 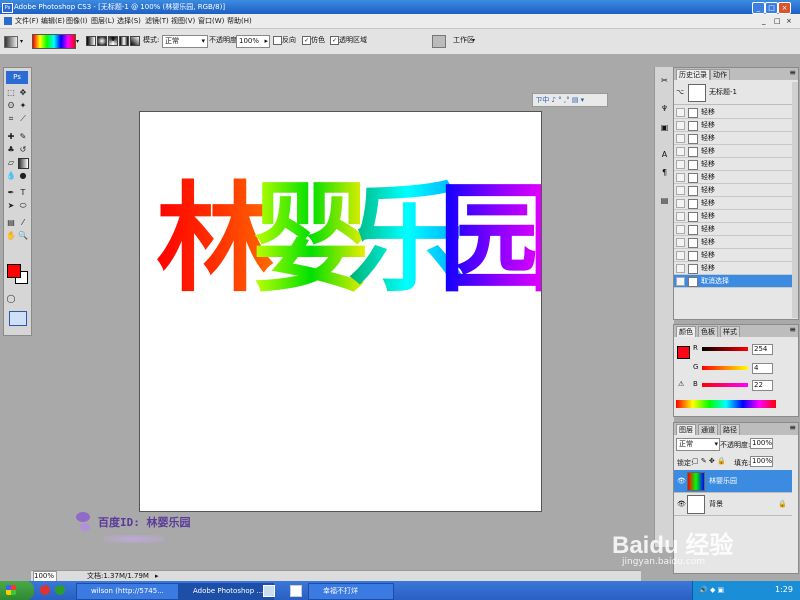 What do you see at coordinates (777, 21) in the screenshot?
I see `doc-restore-button: □` at bounding box center [777, 21].